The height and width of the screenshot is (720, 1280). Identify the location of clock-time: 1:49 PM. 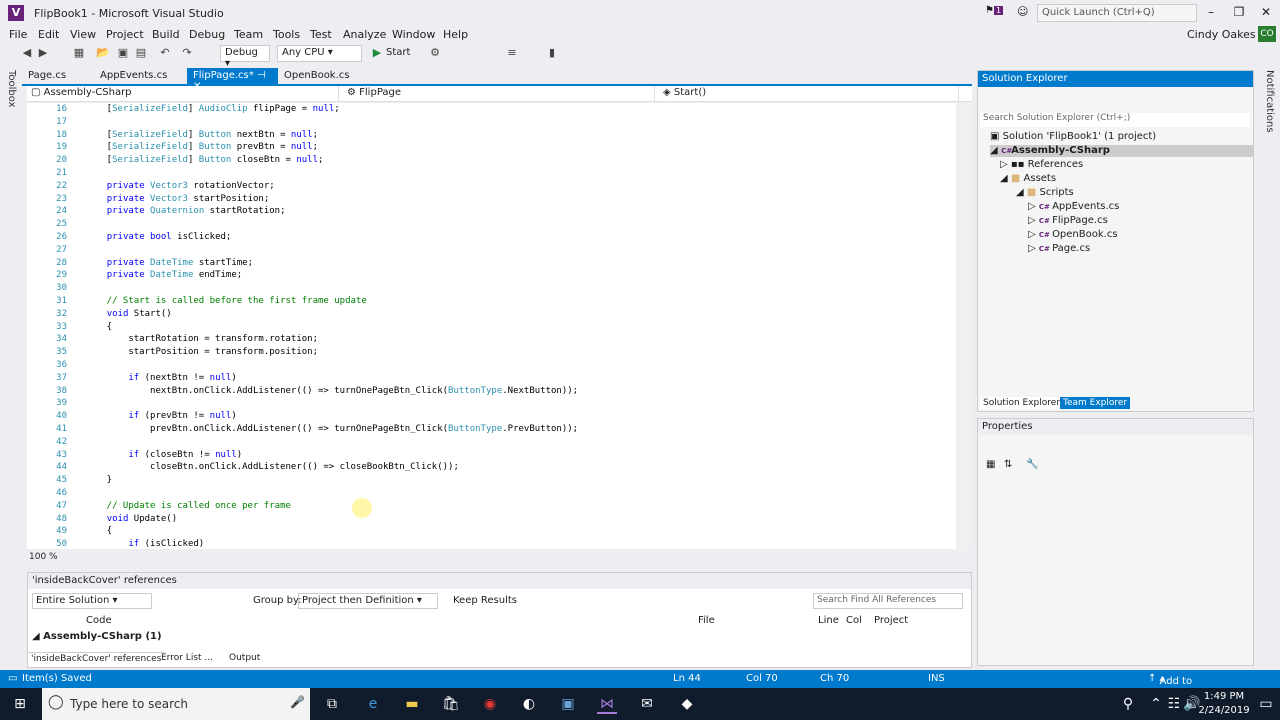
(1224, 696).